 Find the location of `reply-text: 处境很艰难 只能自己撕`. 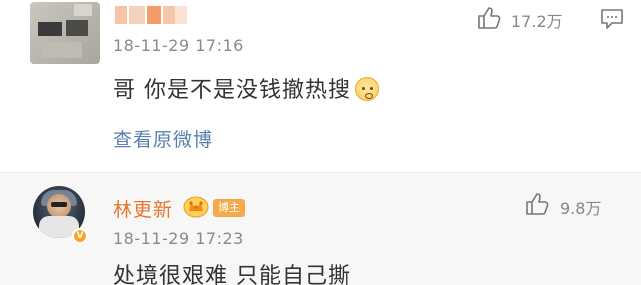

reply-text: 处境很艰难 只能自己撕 is located at coordinates (232, 274).